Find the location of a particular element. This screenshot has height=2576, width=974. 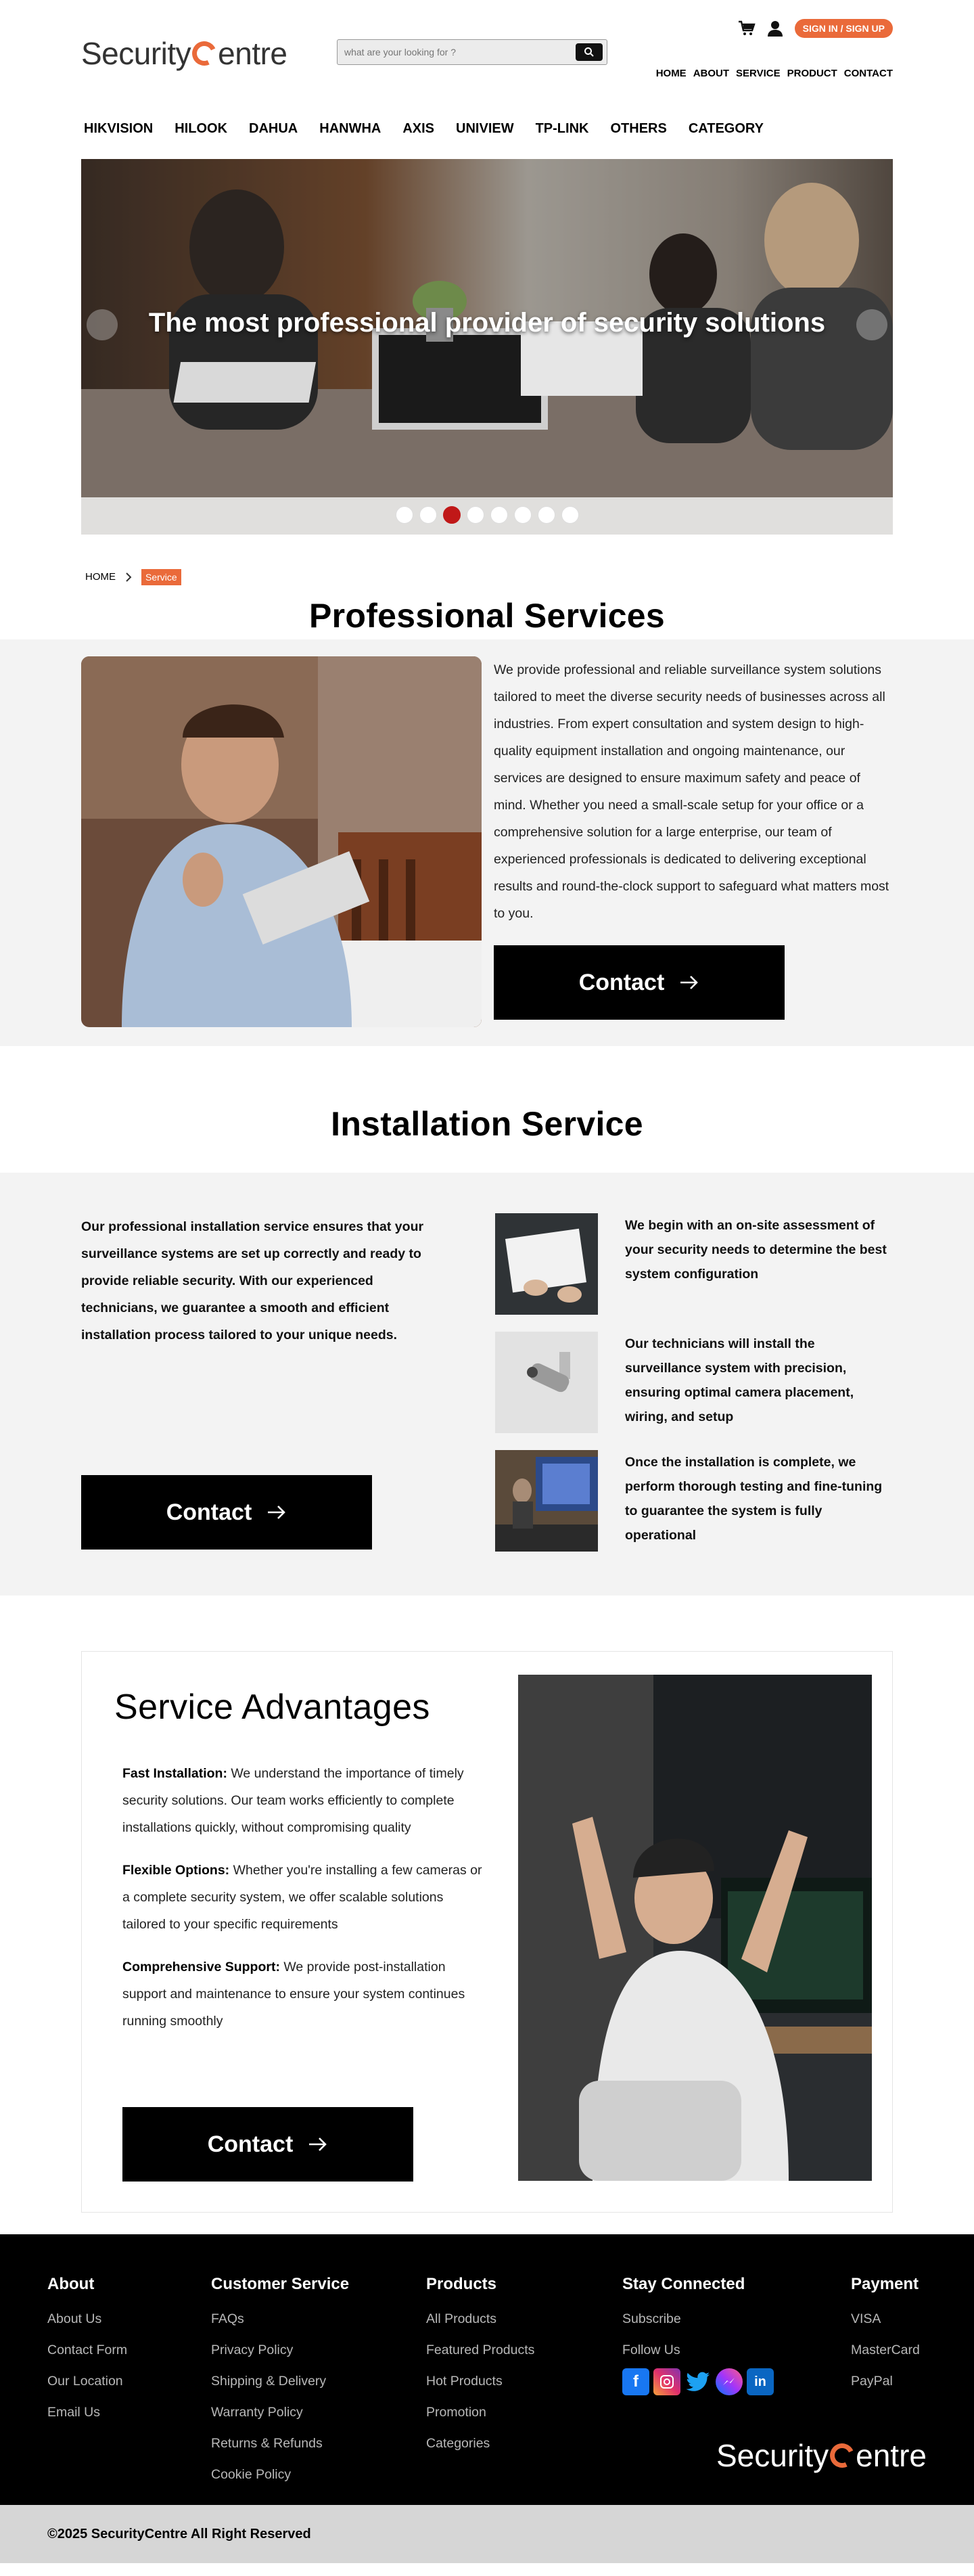

instagram-icon is located at coordinates (666, 2381).